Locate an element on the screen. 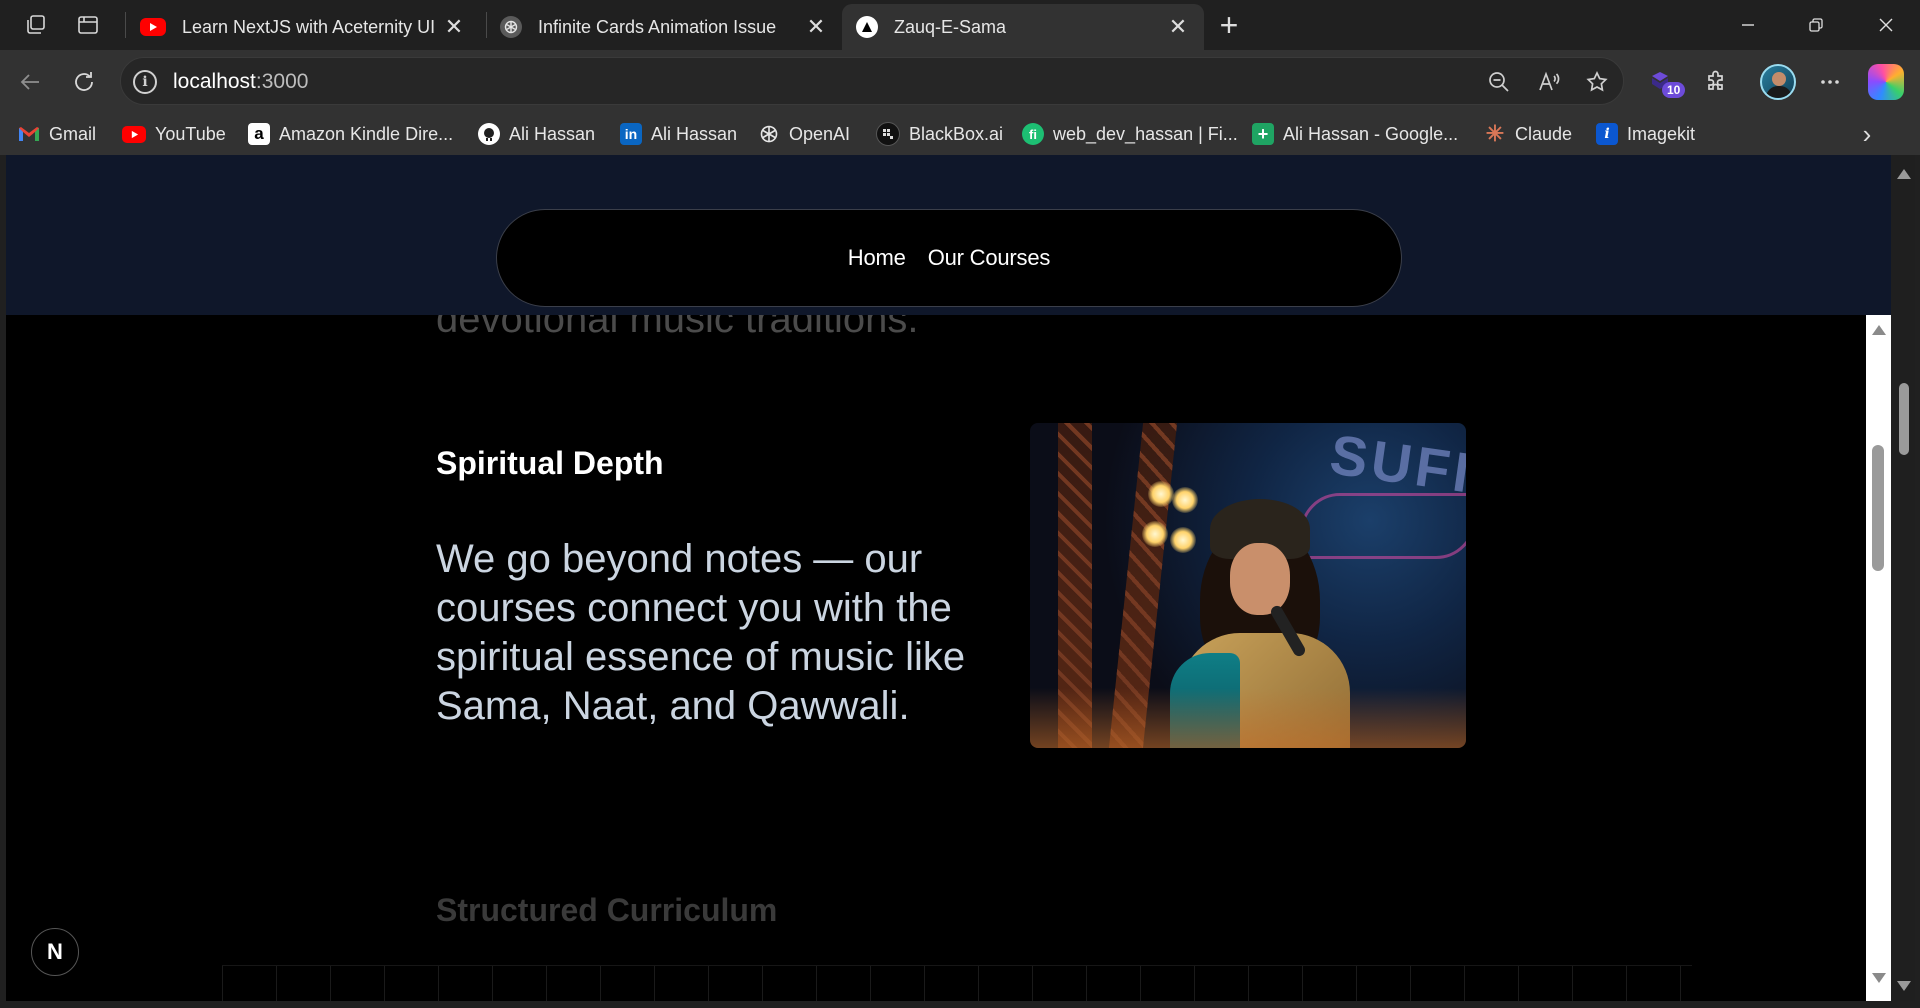 The image size is (1920, 1008). imagekit-icon: i is located at coordinates (1607, 134).